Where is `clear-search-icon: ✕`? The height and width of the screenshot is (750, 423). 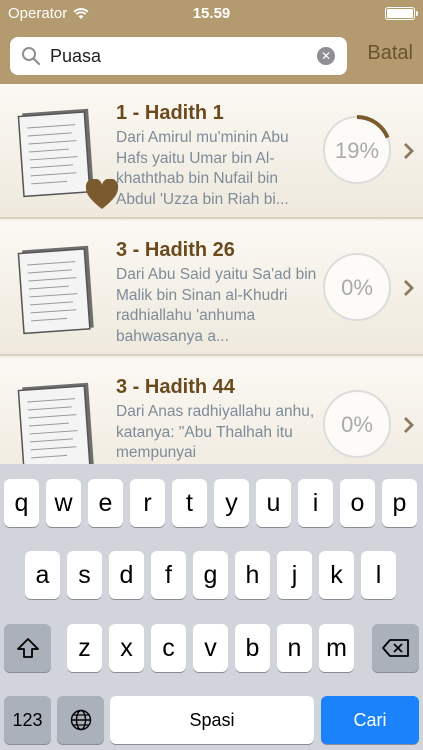
clear-search-icon: ✕ is located at coordinates (326, 56).